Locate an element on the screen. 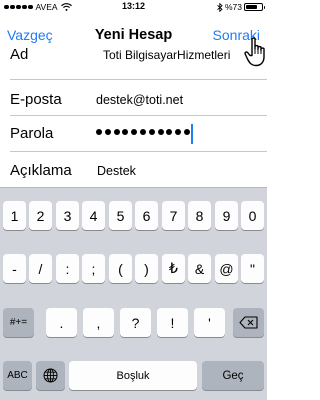 This screenshot has width=320, height=400. battery-percent: %73 is located at coordinates (233, 7).